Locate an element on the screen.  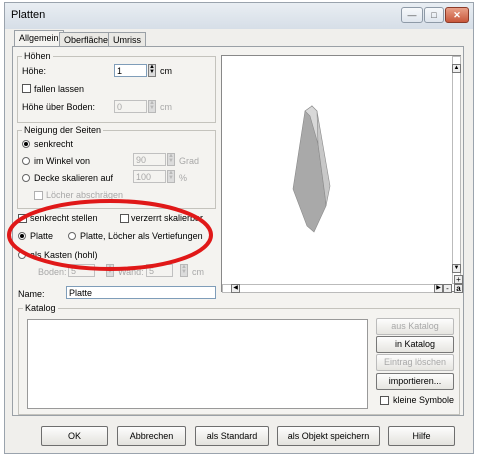
hoehe-spinner: ▲ ▼ is located at coordinates (152, 70).